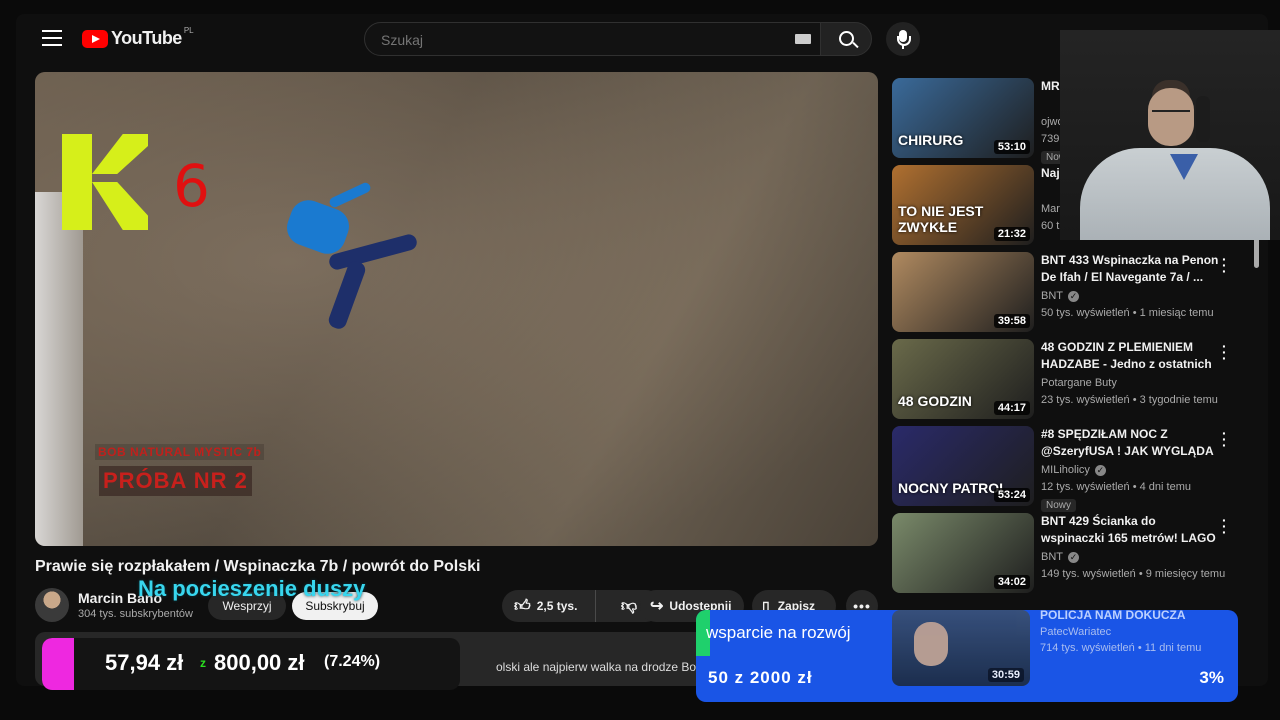 This screenshot has width=1280, height=720. What do you see at coordinates (1011, 495) in the screenshot?
I see `video-duration: 53:24` at bounding box center [1011, 495].